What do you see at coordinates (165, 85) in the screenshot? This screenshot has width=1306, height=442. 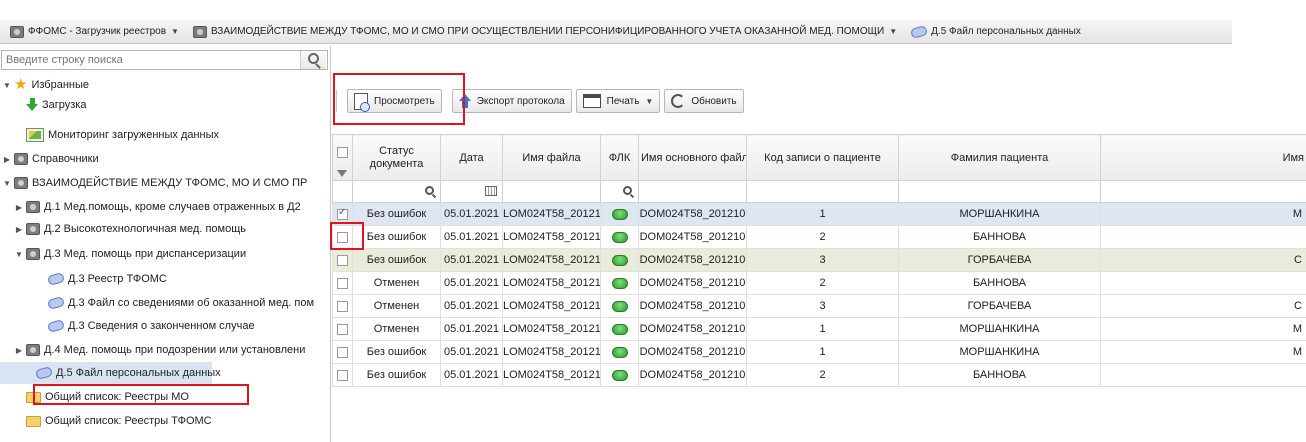 I see `tree-item: ▼ ★ Избранные` at bounding box center [165, 85].